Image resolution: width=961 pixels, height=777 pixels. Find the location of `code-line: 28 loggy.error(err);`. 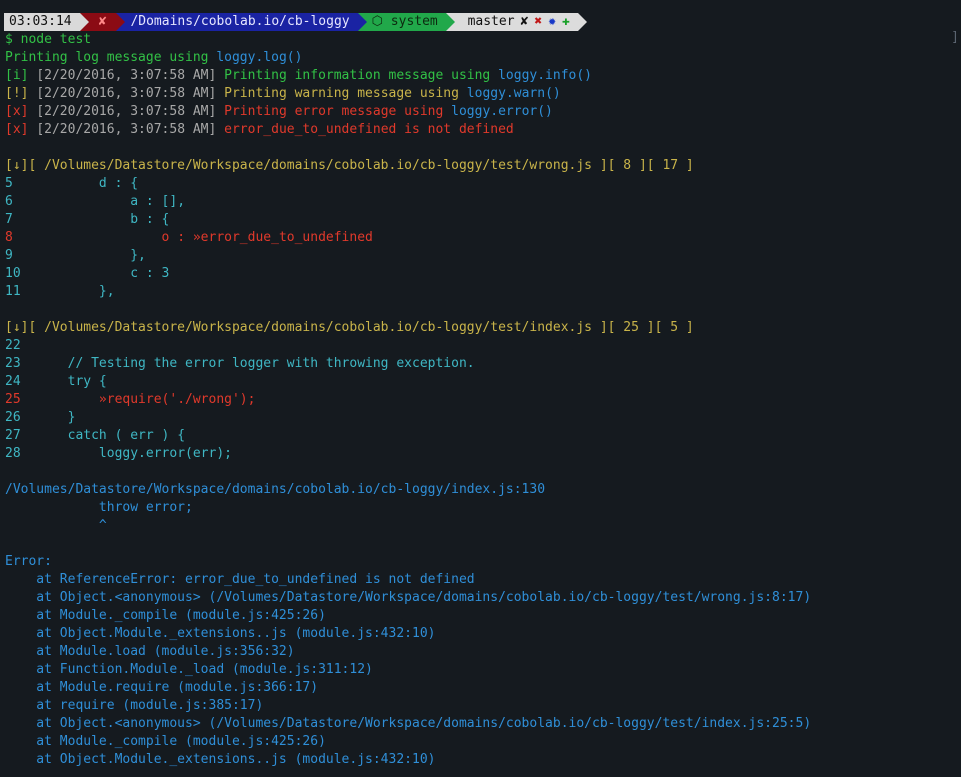

code-line: 28 loggy.error(err); is located at coordinates (408, 454).